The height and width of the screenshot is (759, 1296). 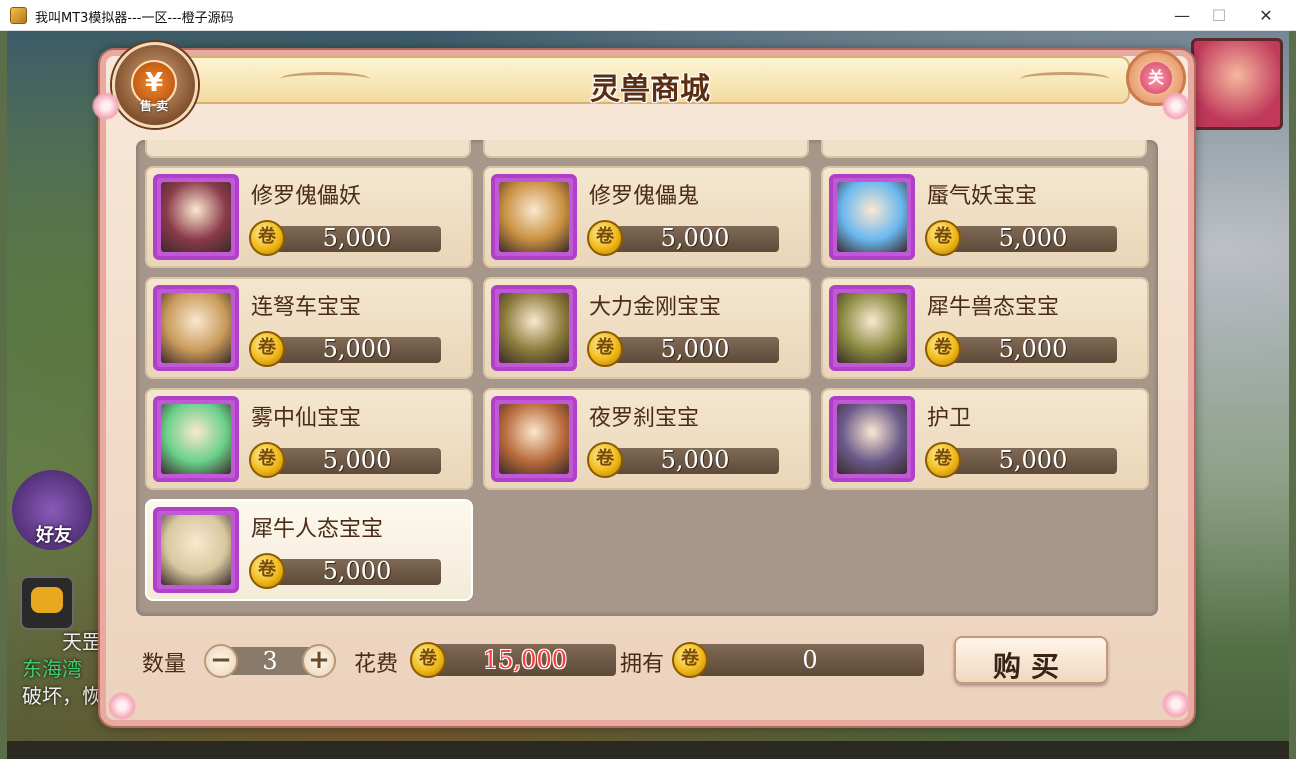 I want to click on guard-icon, so click(x=872, y=439).